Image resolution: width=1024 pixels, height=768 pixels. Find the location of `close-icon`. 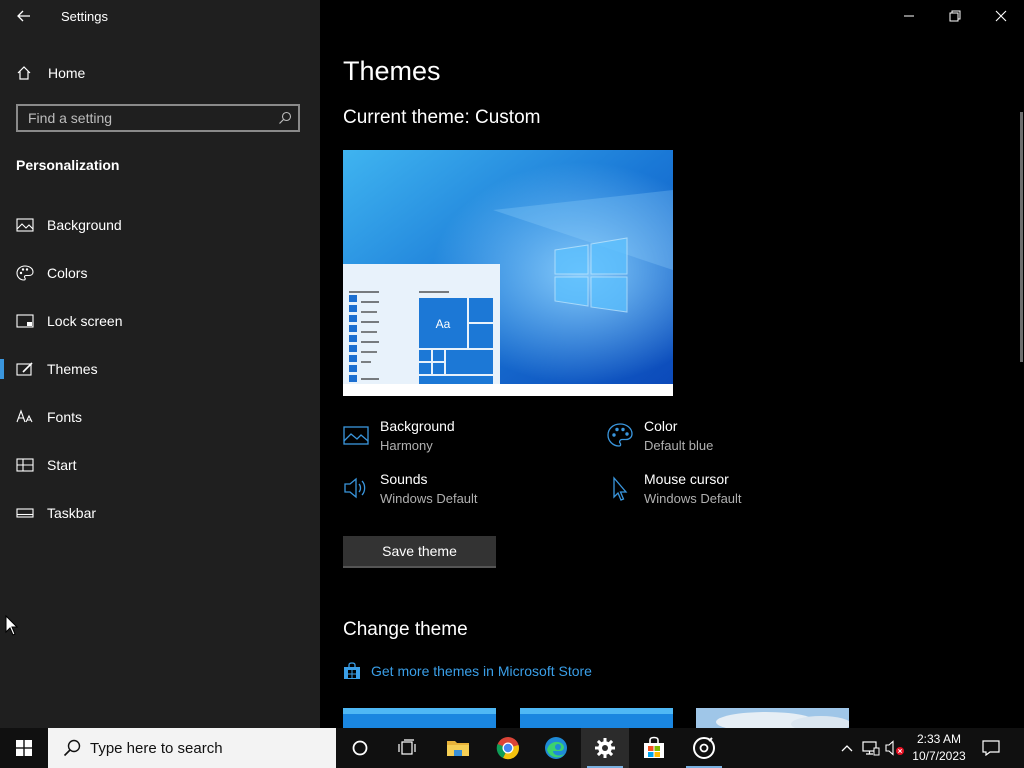

close-icon is located at coordinates (1001, 16).